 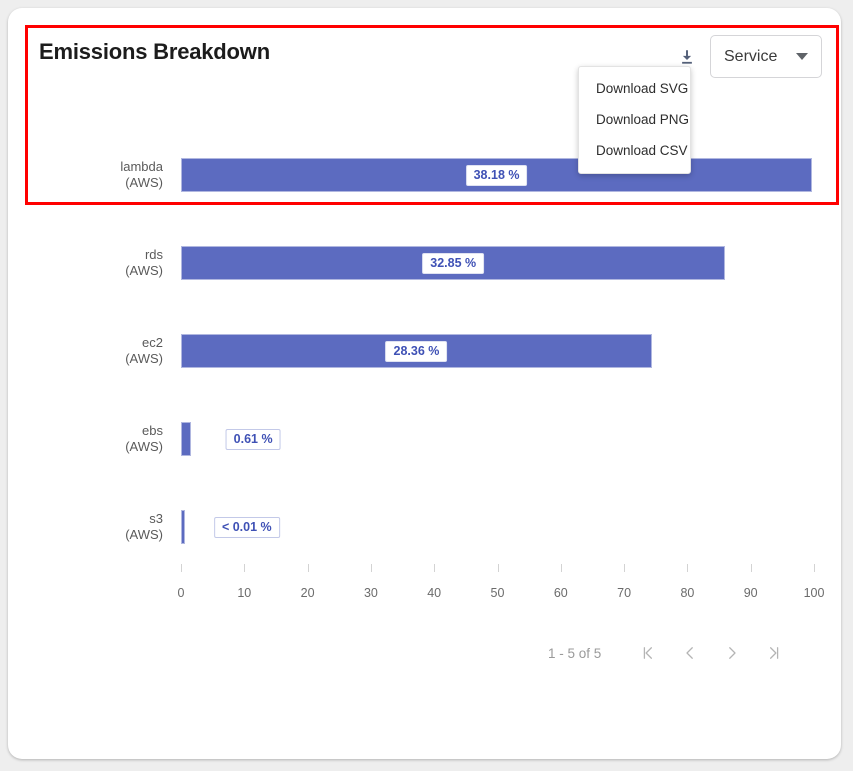 I want to click on x-axis-tick-label: 90, so click(x=750, y=593).